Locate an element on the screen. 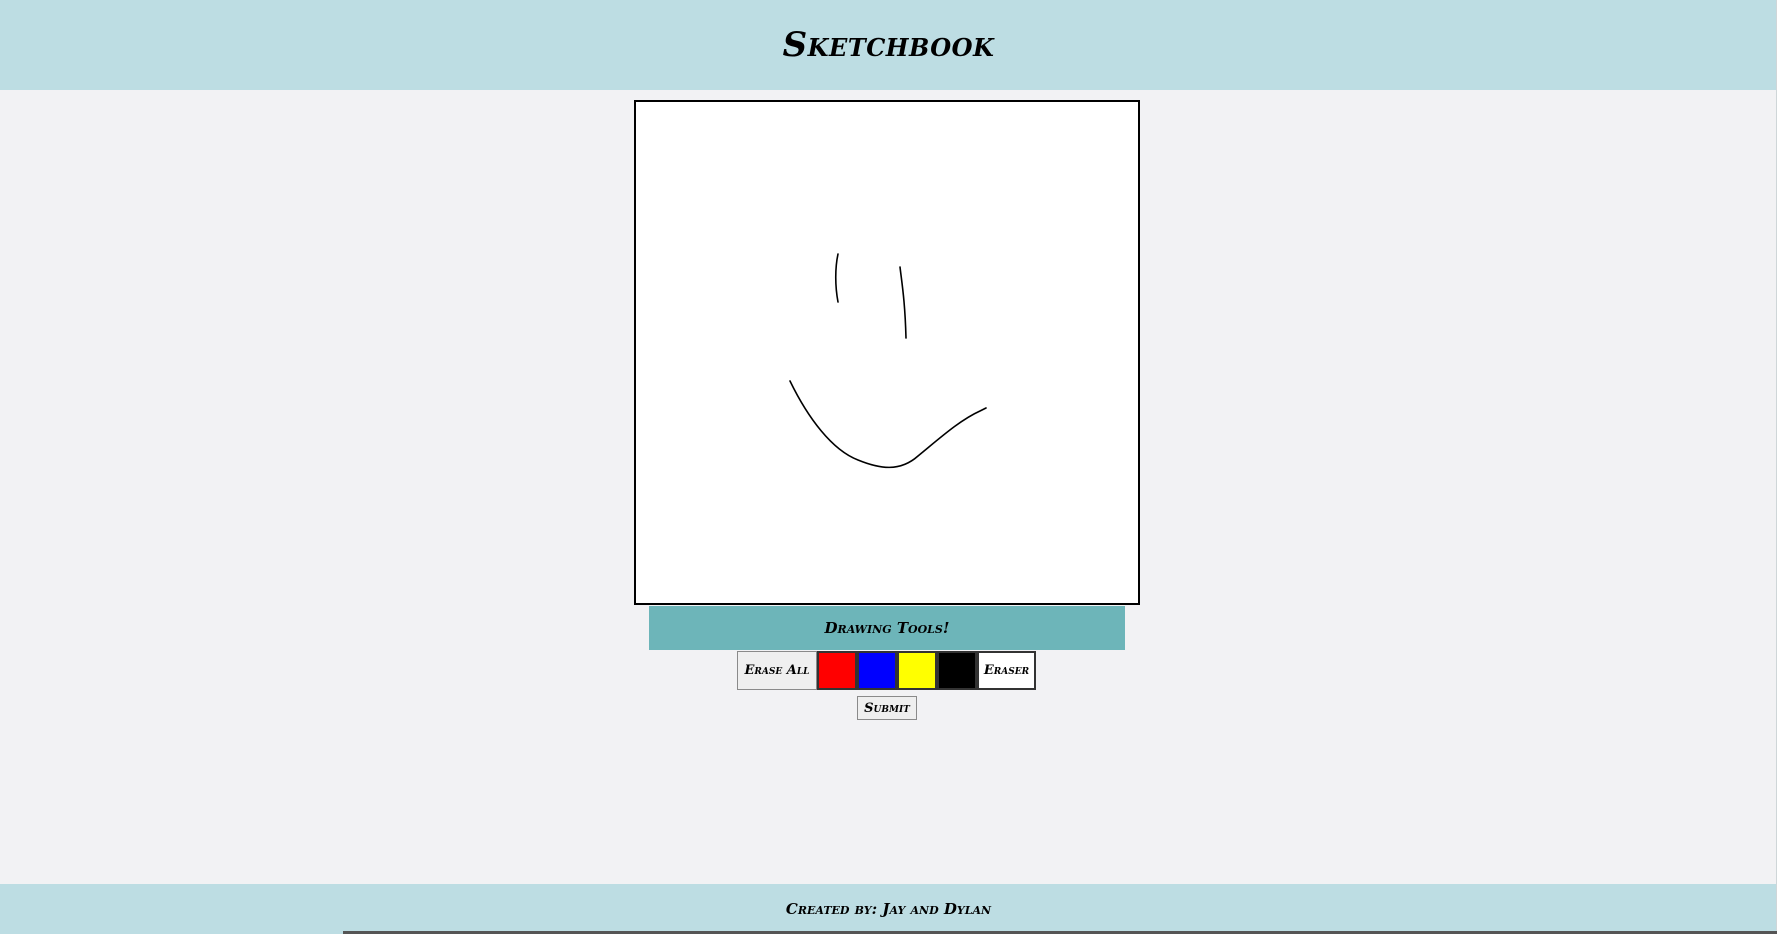  drawing-tools-label: Drawing Tools! is located at coordinates (887, 628).